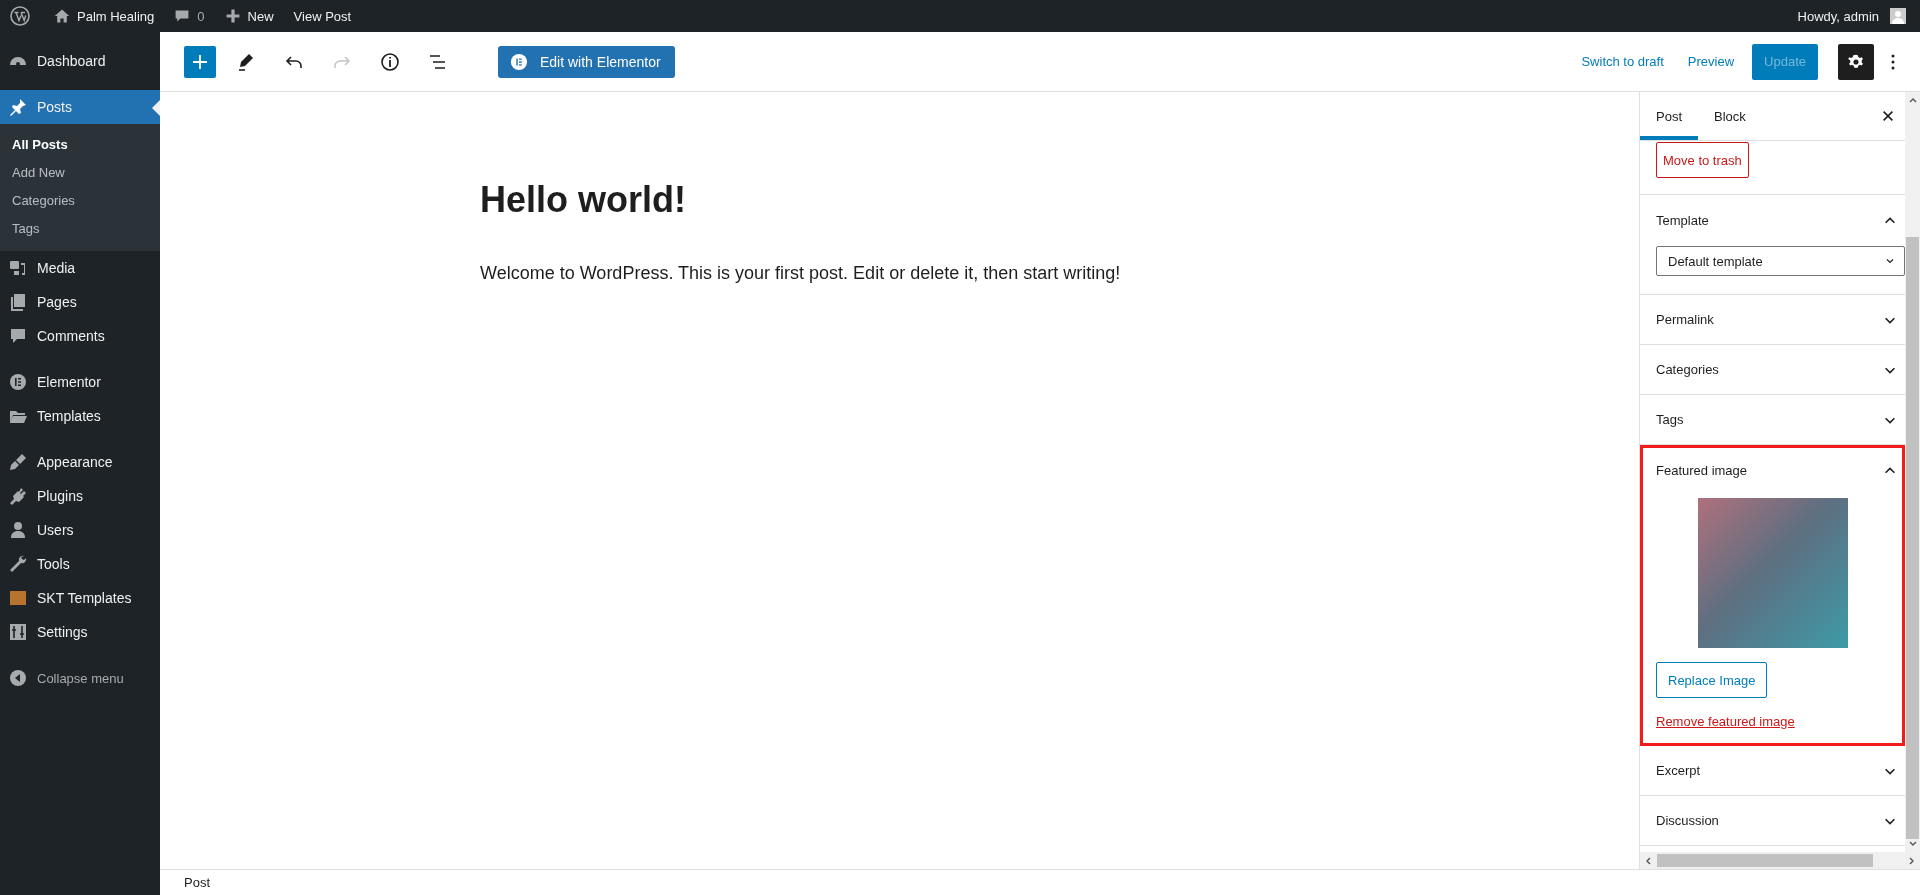 This screenshot has height=895, width=1920. Describe the element at coordinates (322, 16) in the screenshot. I see `view-post-link: View Post` at that location.